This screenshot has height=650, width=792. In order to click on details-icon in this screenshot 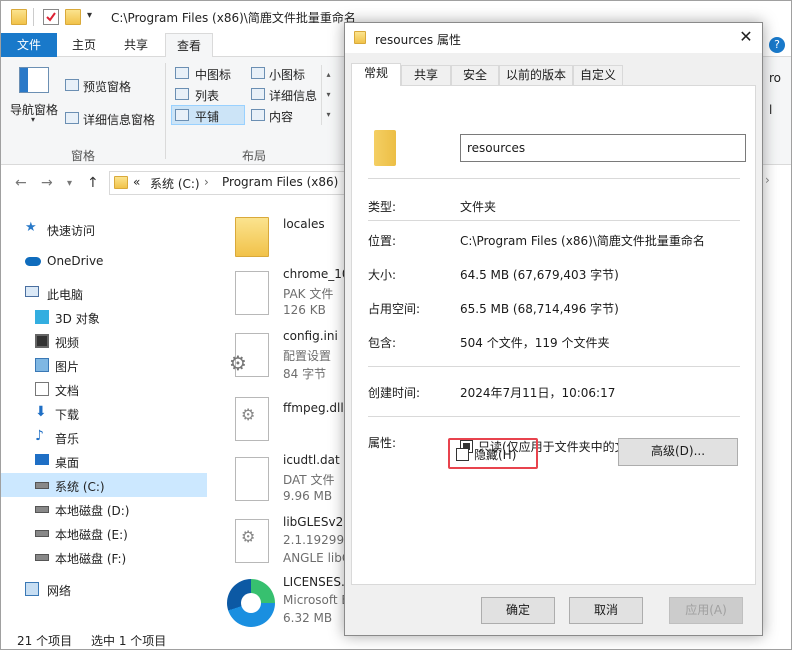, I will do `click(258, 94)`.